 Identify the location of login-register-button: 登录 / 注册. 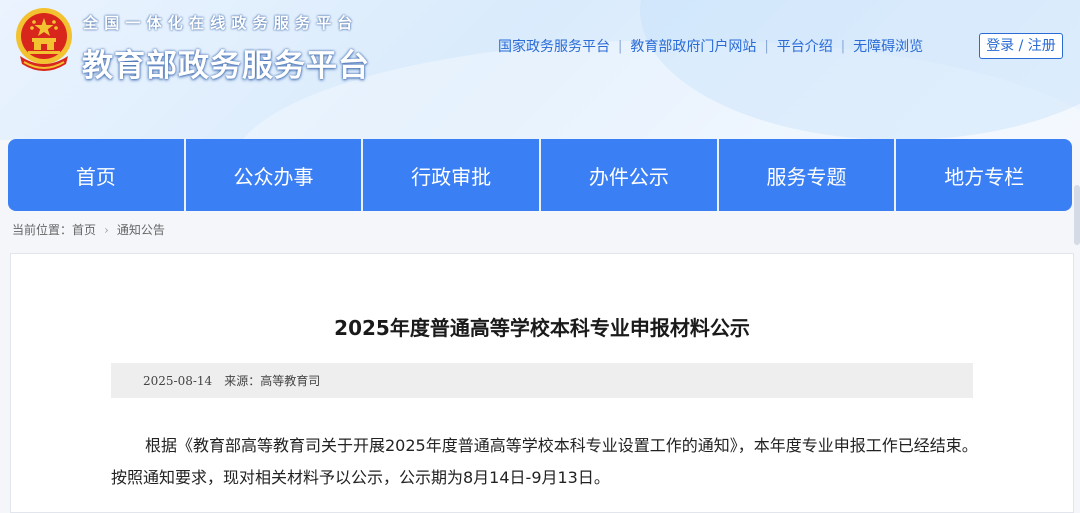
(1021, 46).